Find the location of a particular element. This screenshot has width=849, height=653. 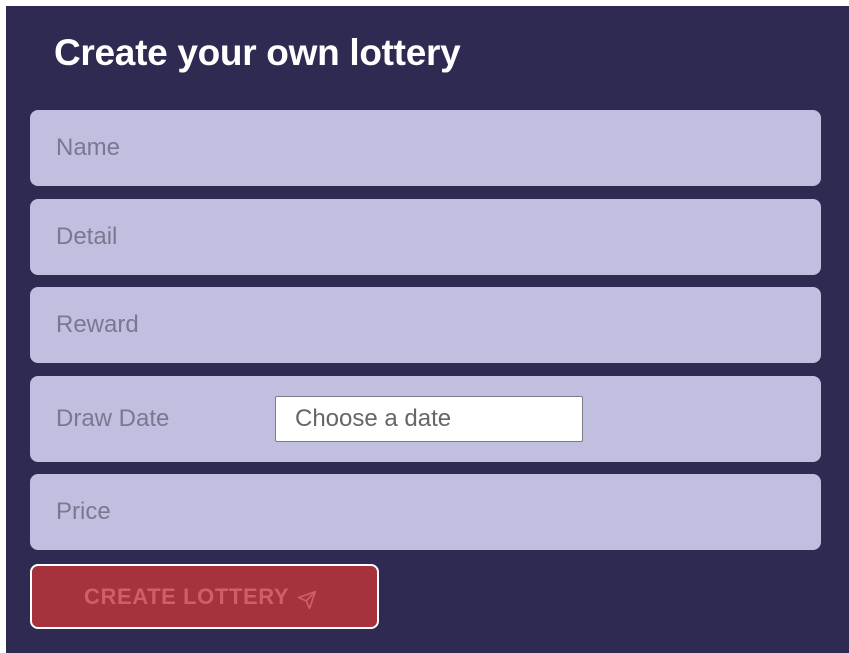

price-input is located at coordinates (425, 512).